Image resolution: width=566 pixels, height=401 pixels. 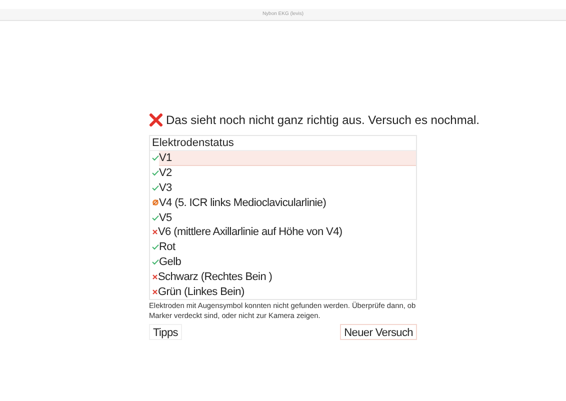 What do you see at coordinates (287, 232) in the screenshot?
I see `electrode-item: V6 (mittlere Axillarlinie auf Höhe von V4)` at bounding box center [287, 232].